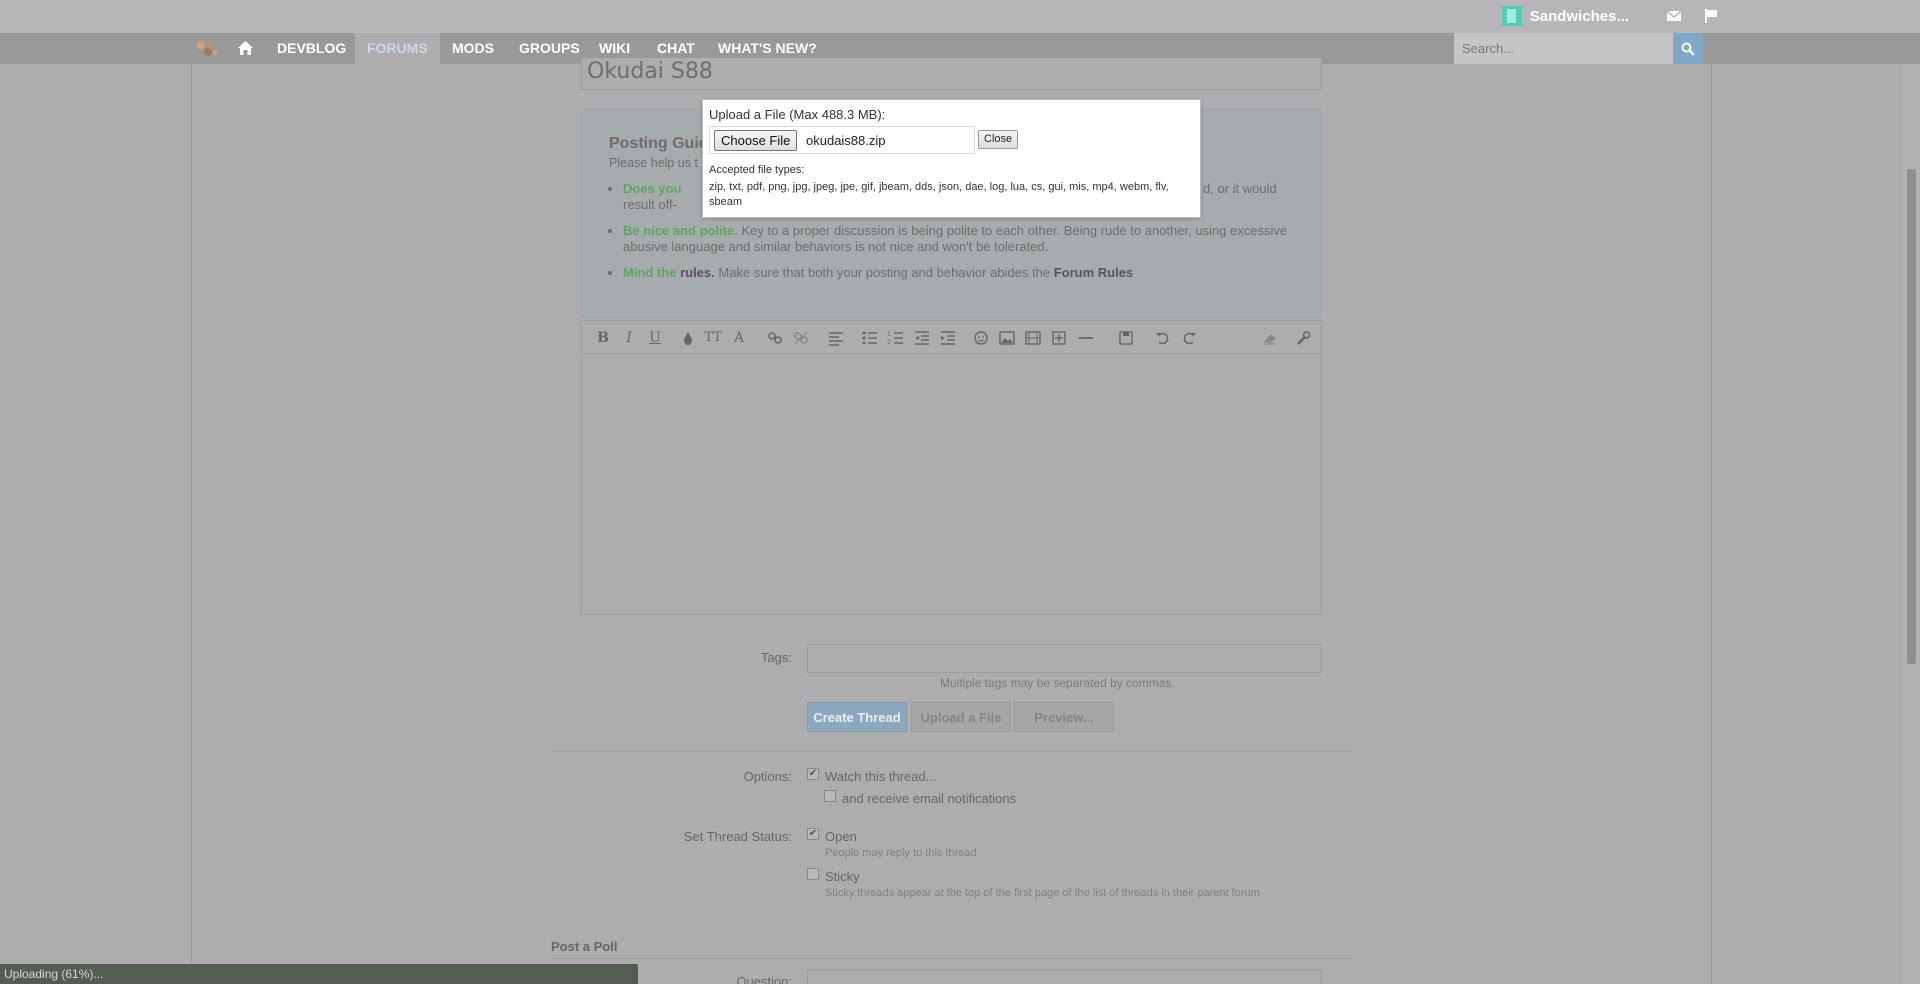  I want to click on options-label: Options:, so click(767, 776).